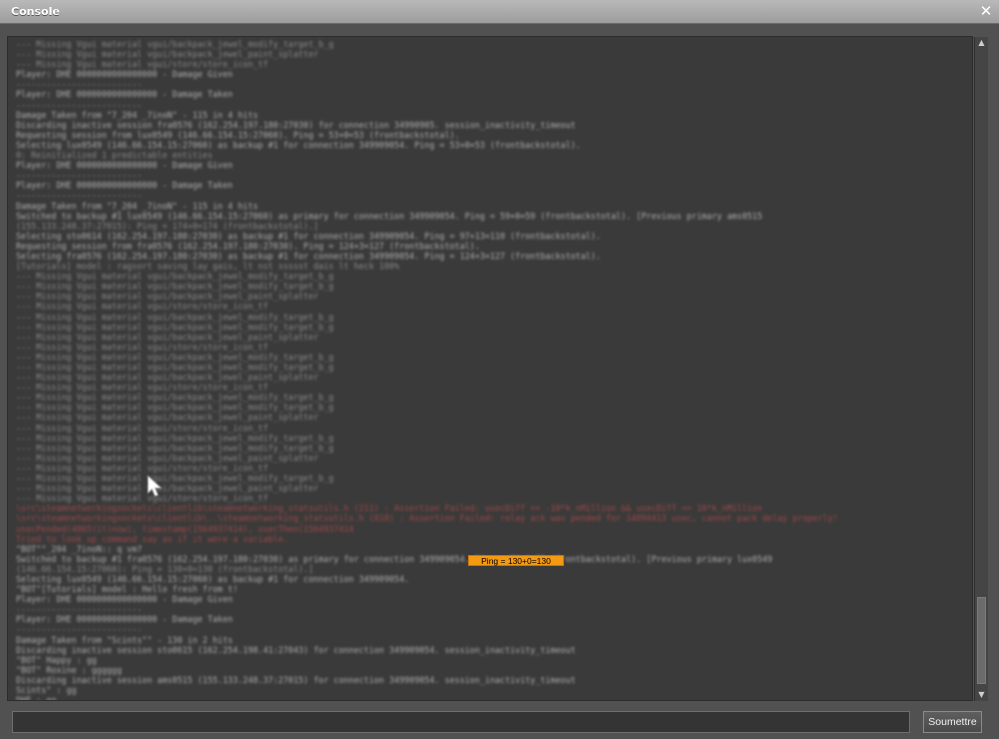 The image size is (999, 739). I want to click on console-log-line: "BOT" Happy : gg, so click(56, 659).